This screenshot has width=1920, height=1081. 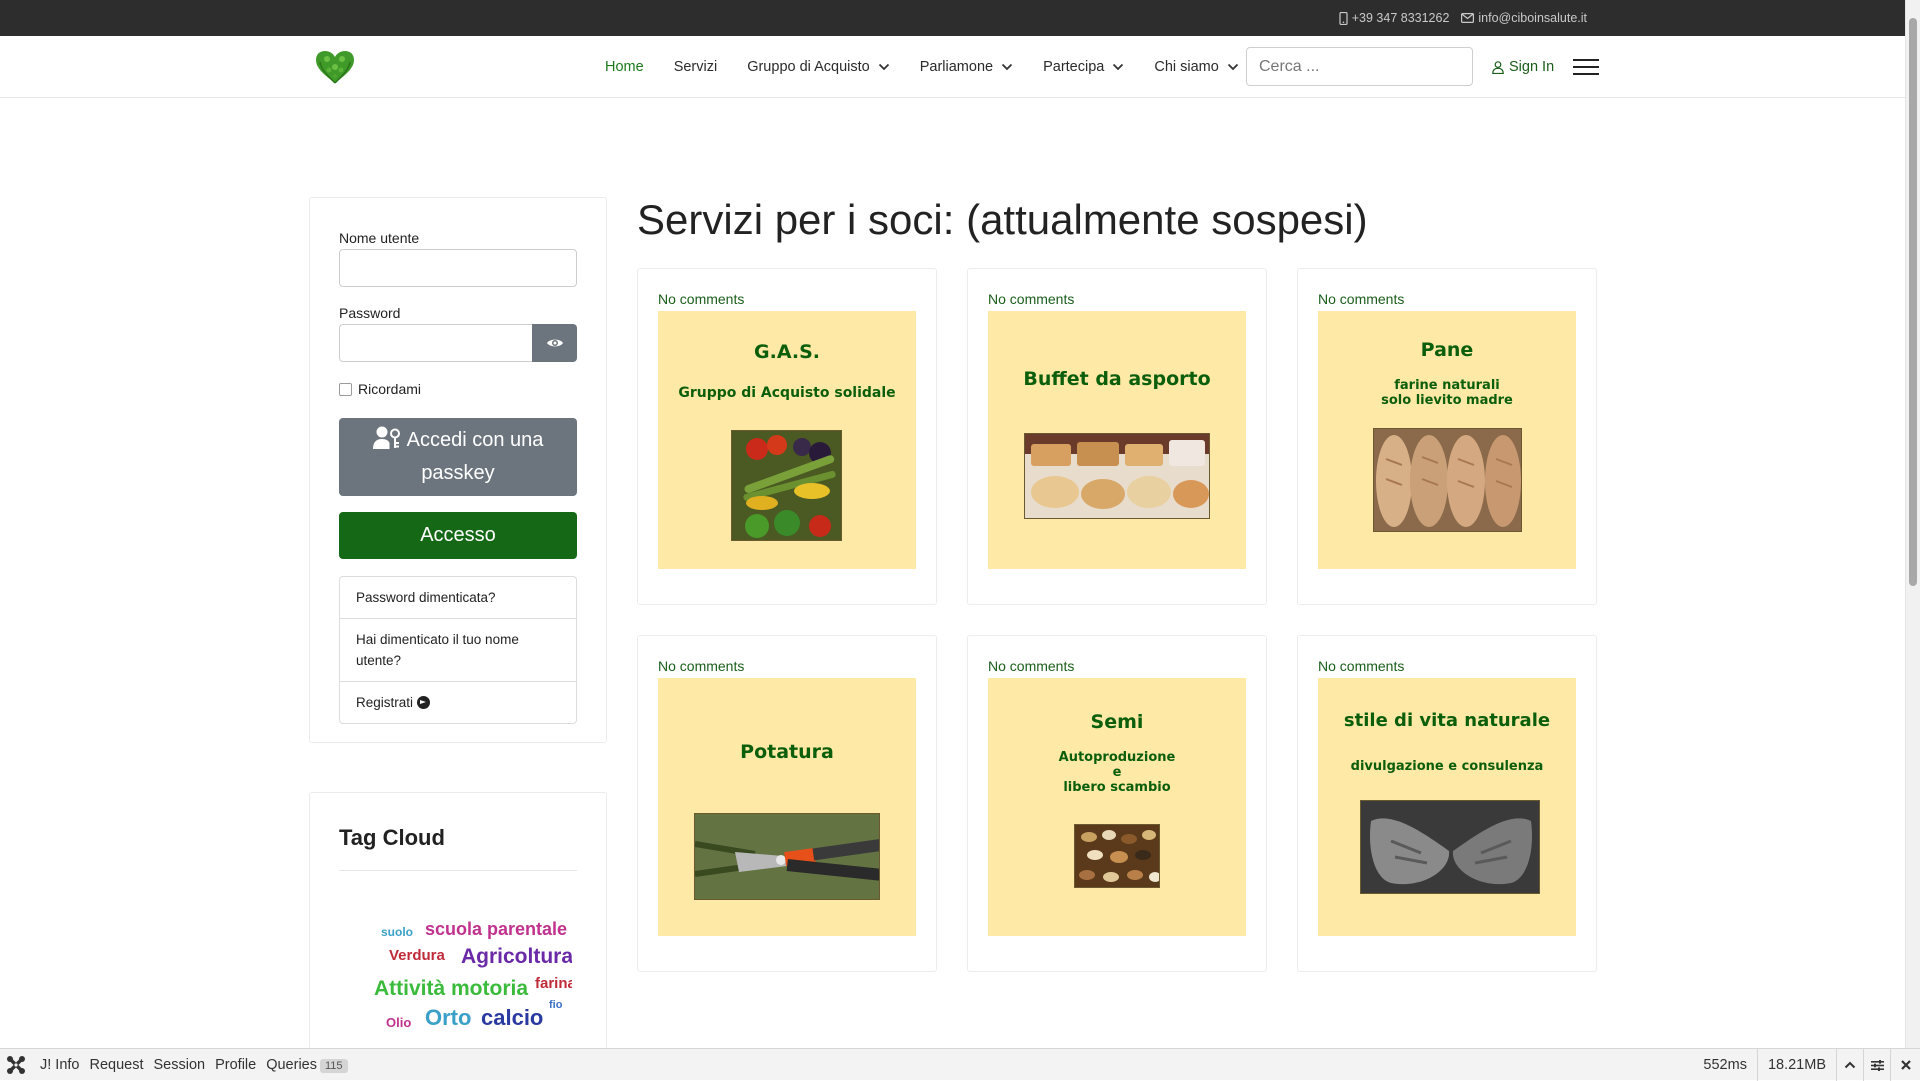 I want to click on email-link: info@ciboinsalute.it, so click(x=1524, y=18).